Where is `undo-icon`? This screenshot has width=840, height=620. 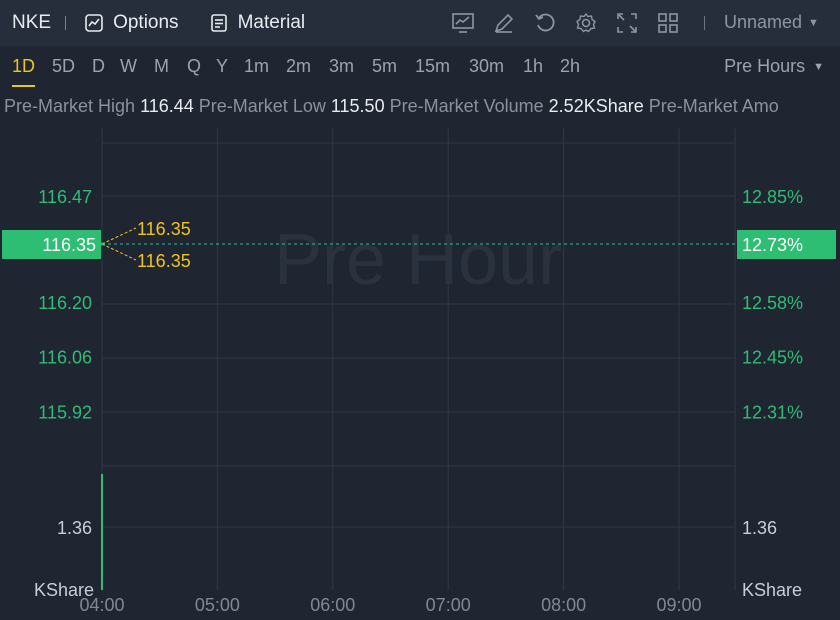
undo-icon is located at coordinates (545, 23).